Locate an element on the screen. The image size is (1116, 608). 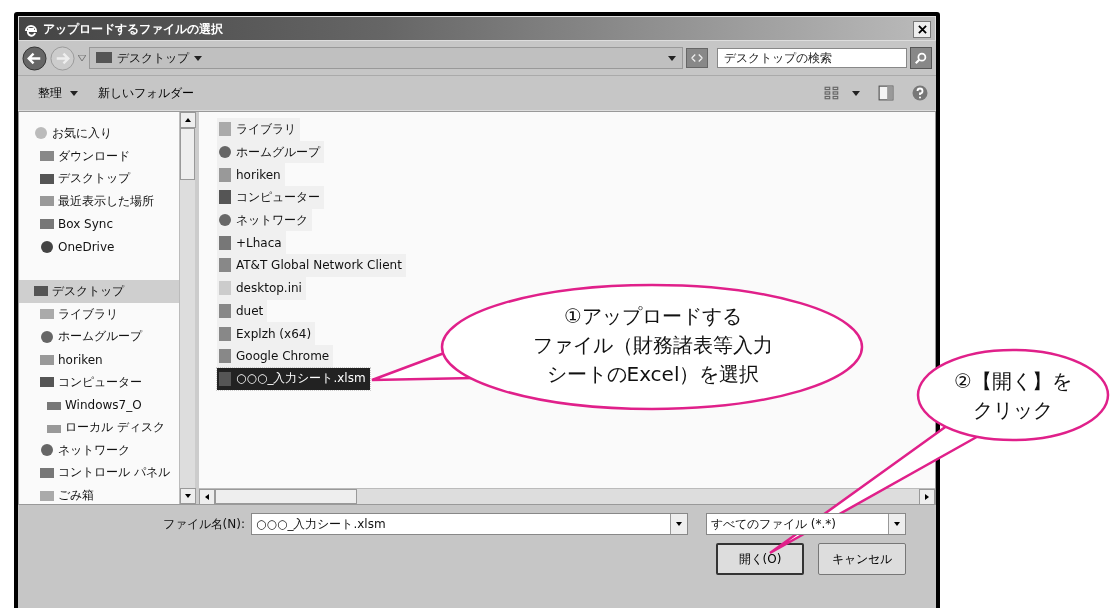
file-item: horiken is located at coordinates (251, 175).